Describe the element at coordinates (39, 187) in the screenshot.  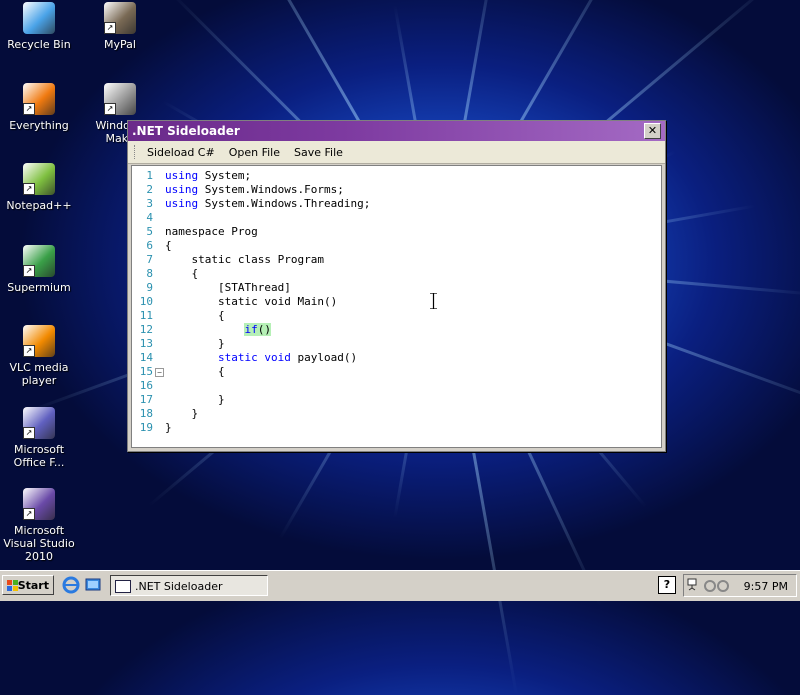
I see `desktop-icon-notepad: ↗ Notepad++` at that location.